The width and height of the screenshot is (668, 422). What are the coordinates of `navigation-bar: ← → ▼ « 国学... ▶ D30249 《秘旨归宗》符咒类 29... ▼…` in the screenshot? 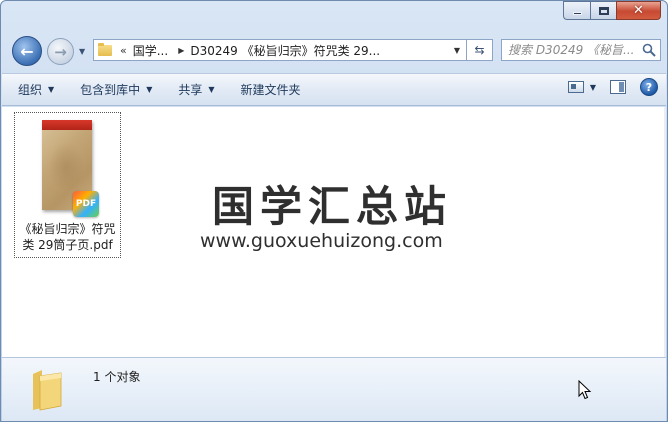 It's located at (335, 50).